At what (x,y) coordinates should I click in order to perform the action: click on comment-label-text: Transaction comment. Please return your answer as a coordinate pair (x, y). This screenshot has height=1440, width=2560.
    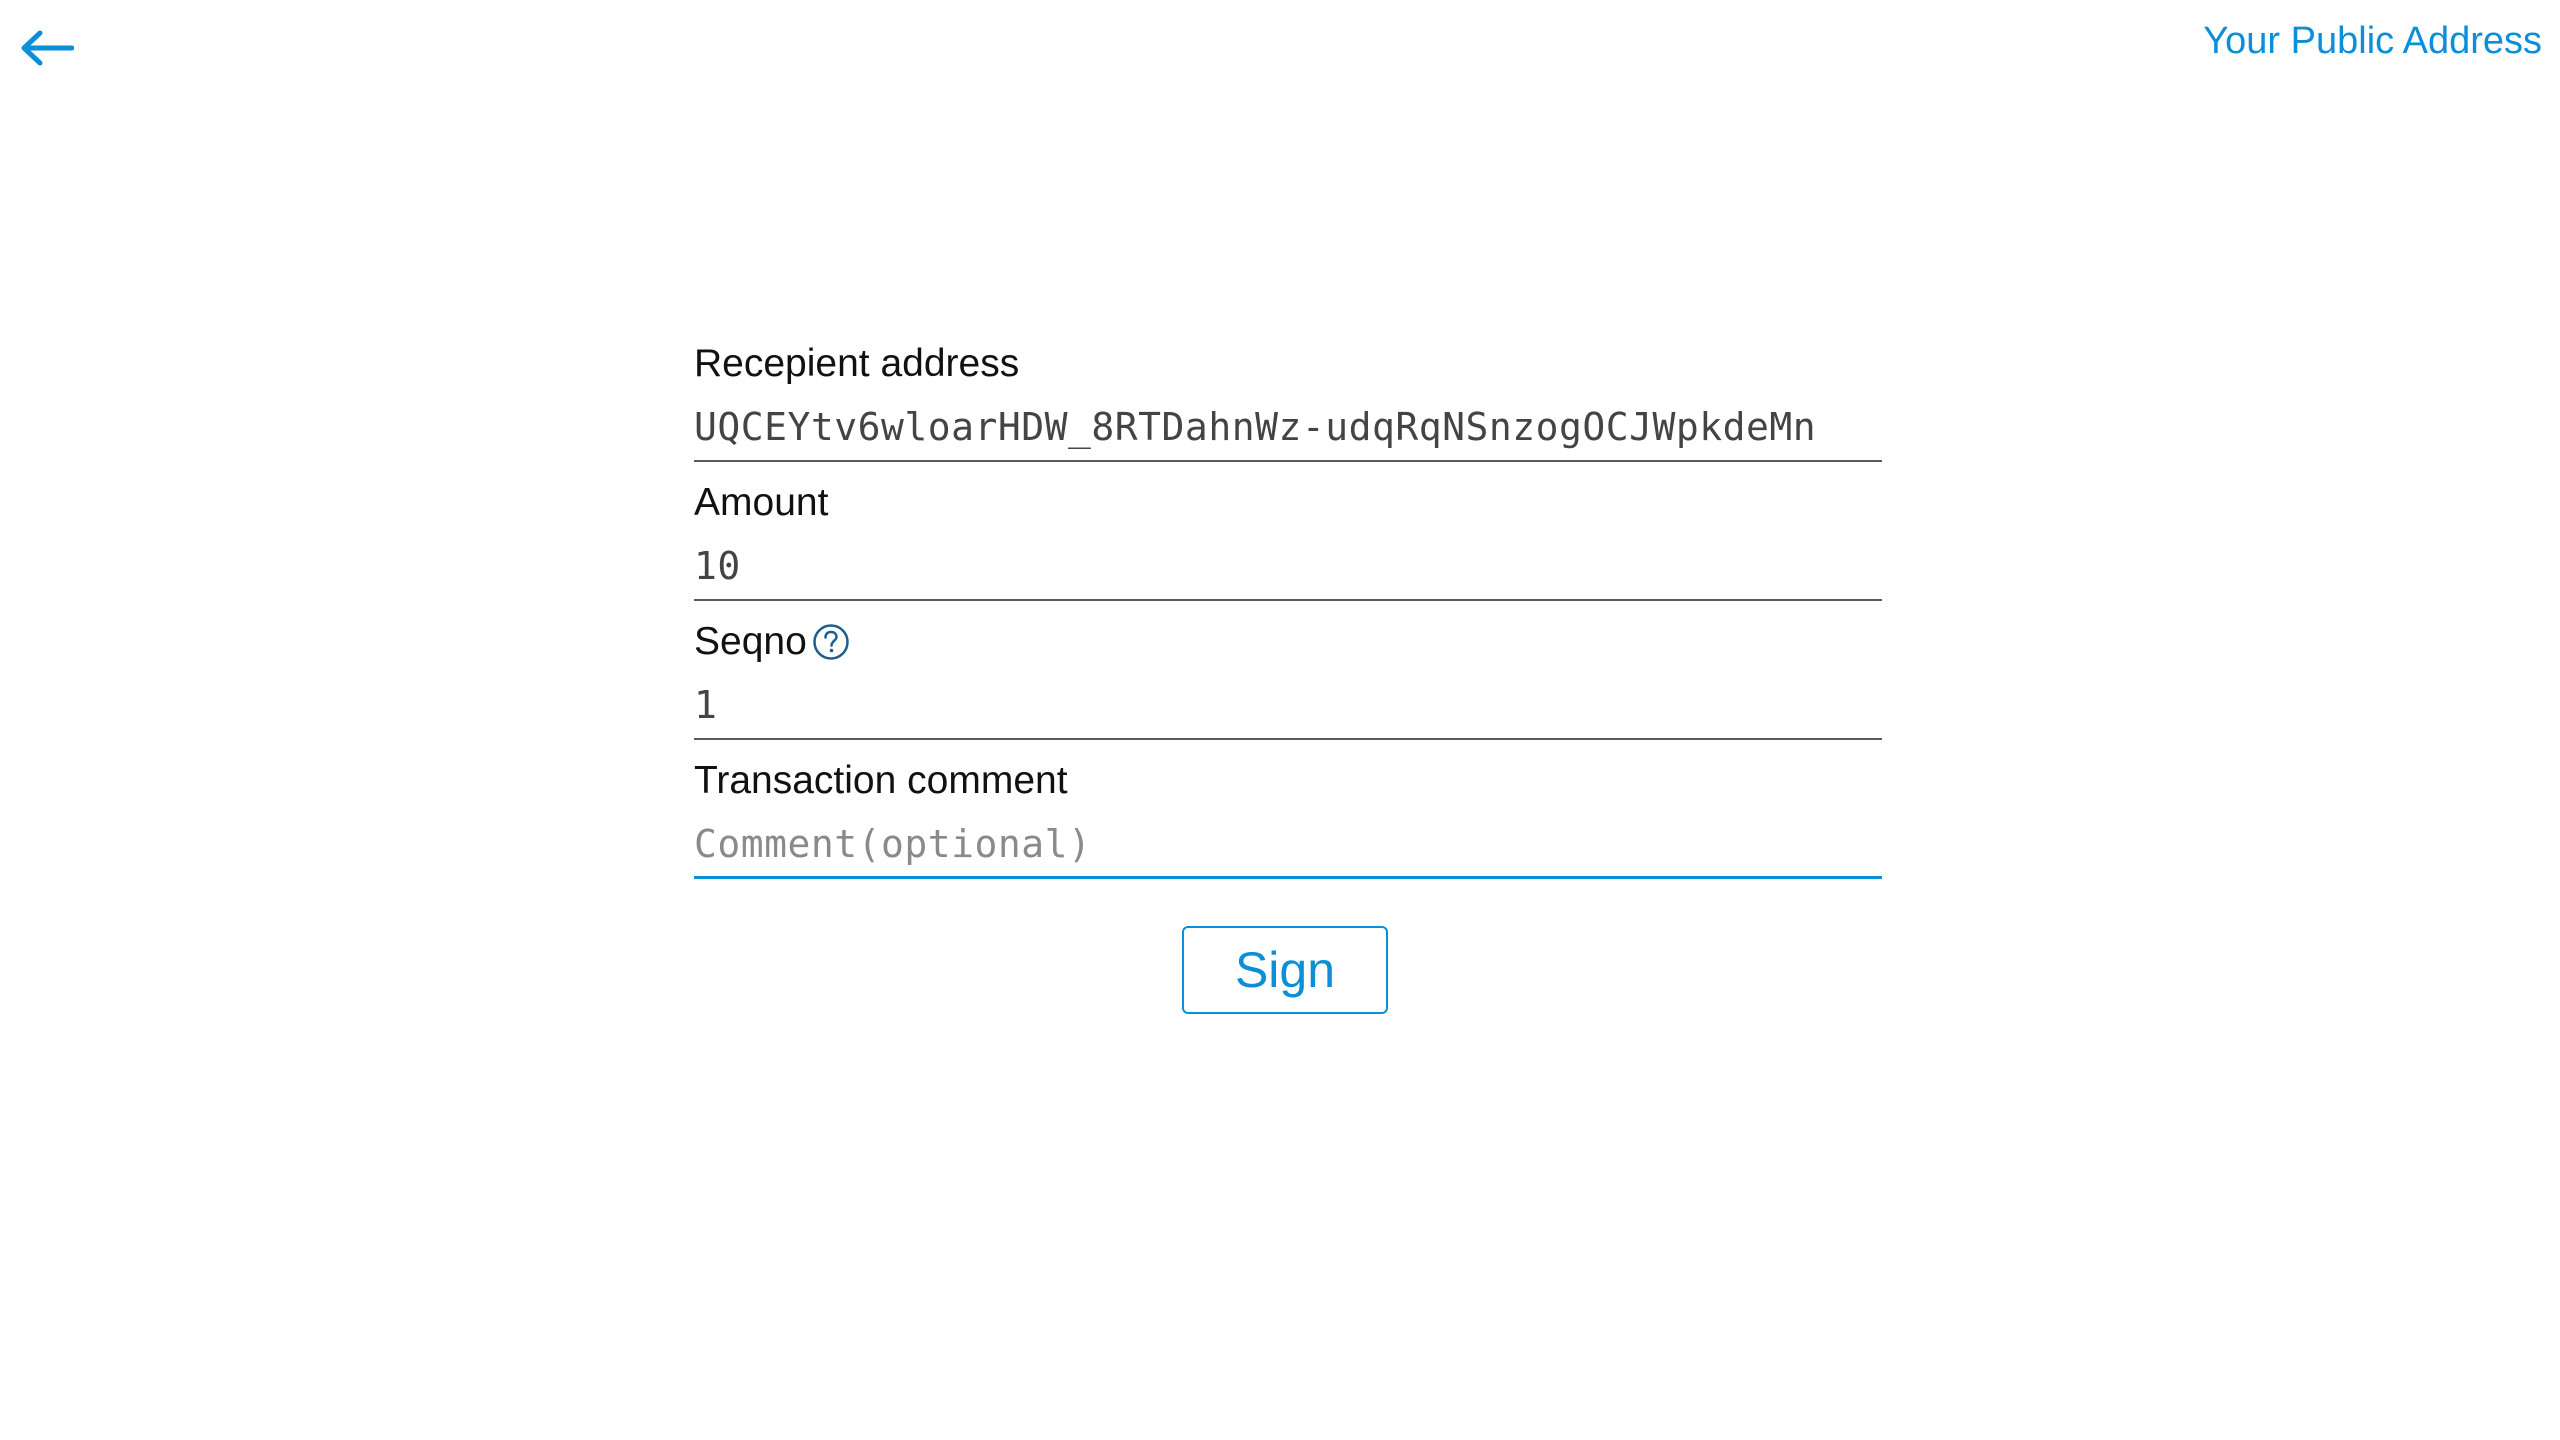
    Looking at the image, I should click on (881, 780).